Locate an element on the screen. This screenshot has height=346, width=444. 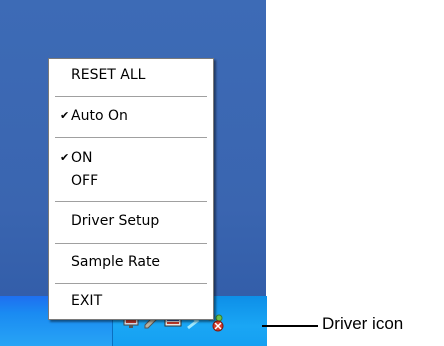
menu-item-label: OFF is located at coordinates (85, 181).